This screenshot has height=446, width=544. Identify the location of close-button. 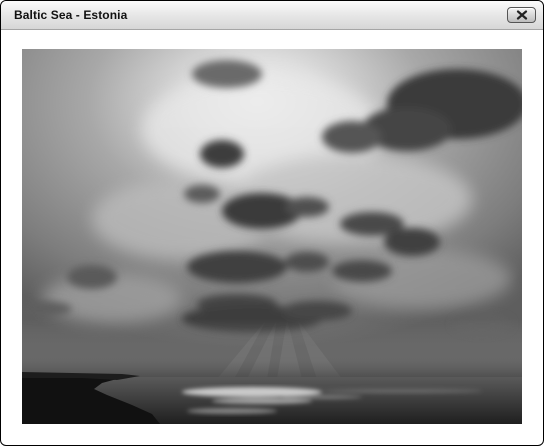
(521, 15).